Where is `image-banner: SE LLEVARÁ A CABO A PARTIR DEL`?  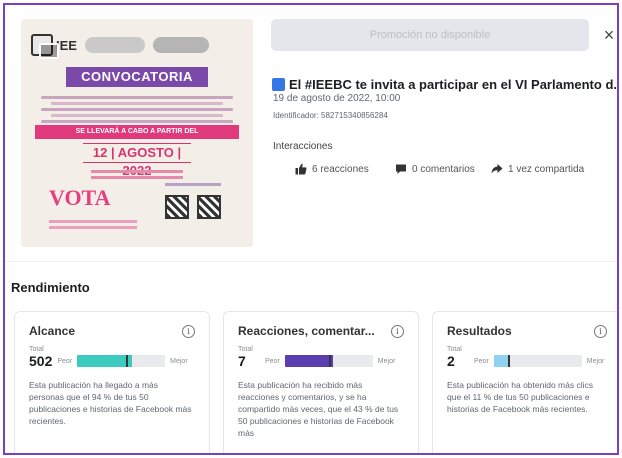
image-banner: SE LLEVARÁ A CABO A PARTIR DEL is located at coordinates (137, 132).